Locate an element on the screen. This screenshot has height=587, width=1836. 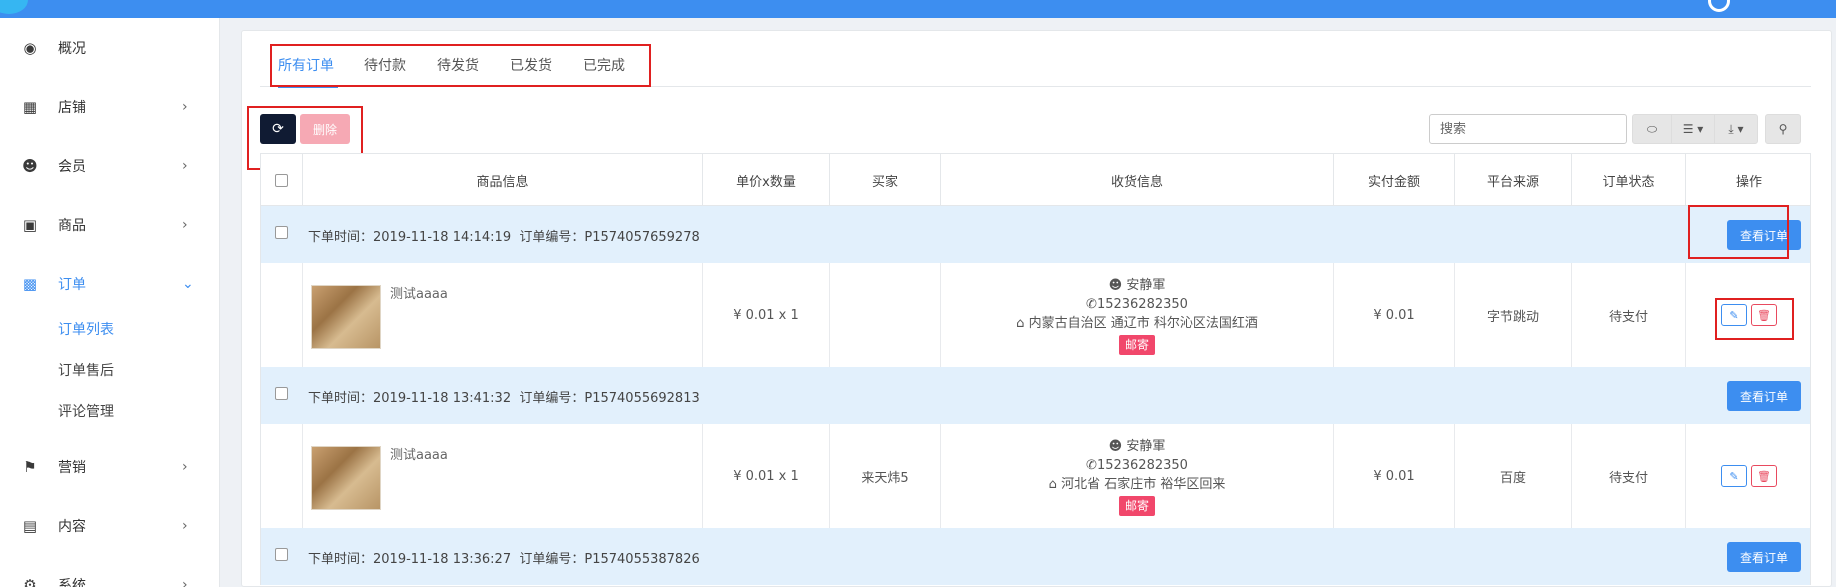
price-qty-cell: ¥ 0.01 x 1 is located at coordinates (766, 315).